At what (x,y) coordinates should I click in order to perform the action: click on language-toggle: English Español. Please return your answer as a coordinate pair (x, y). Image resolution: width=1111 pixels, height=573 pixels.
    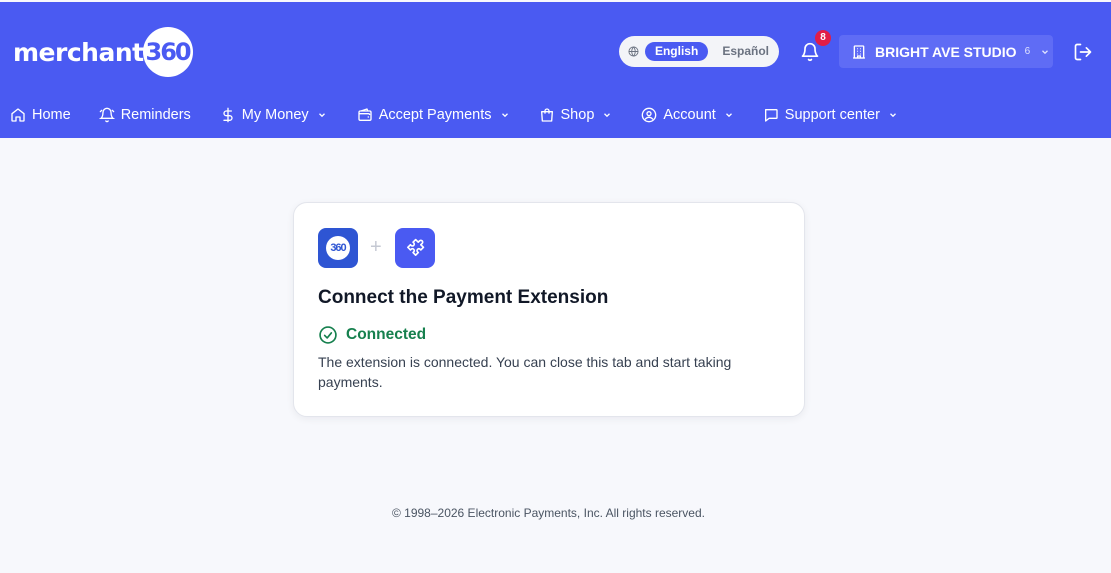
    Looking at the image, I should click on (699, 51).